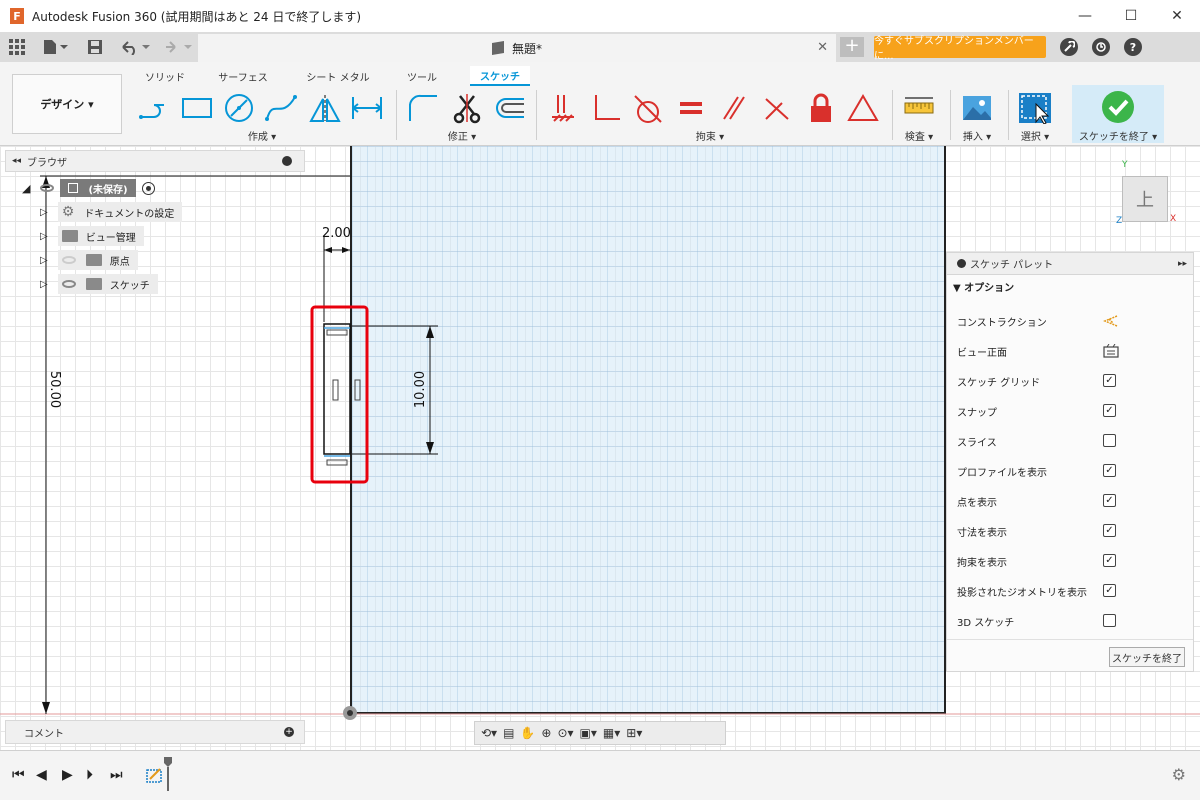  What do you see at coordinates (634, 733) in the screenshot?
I see `viewports-icon: ⊞▾` at bounding box center [634, 733].